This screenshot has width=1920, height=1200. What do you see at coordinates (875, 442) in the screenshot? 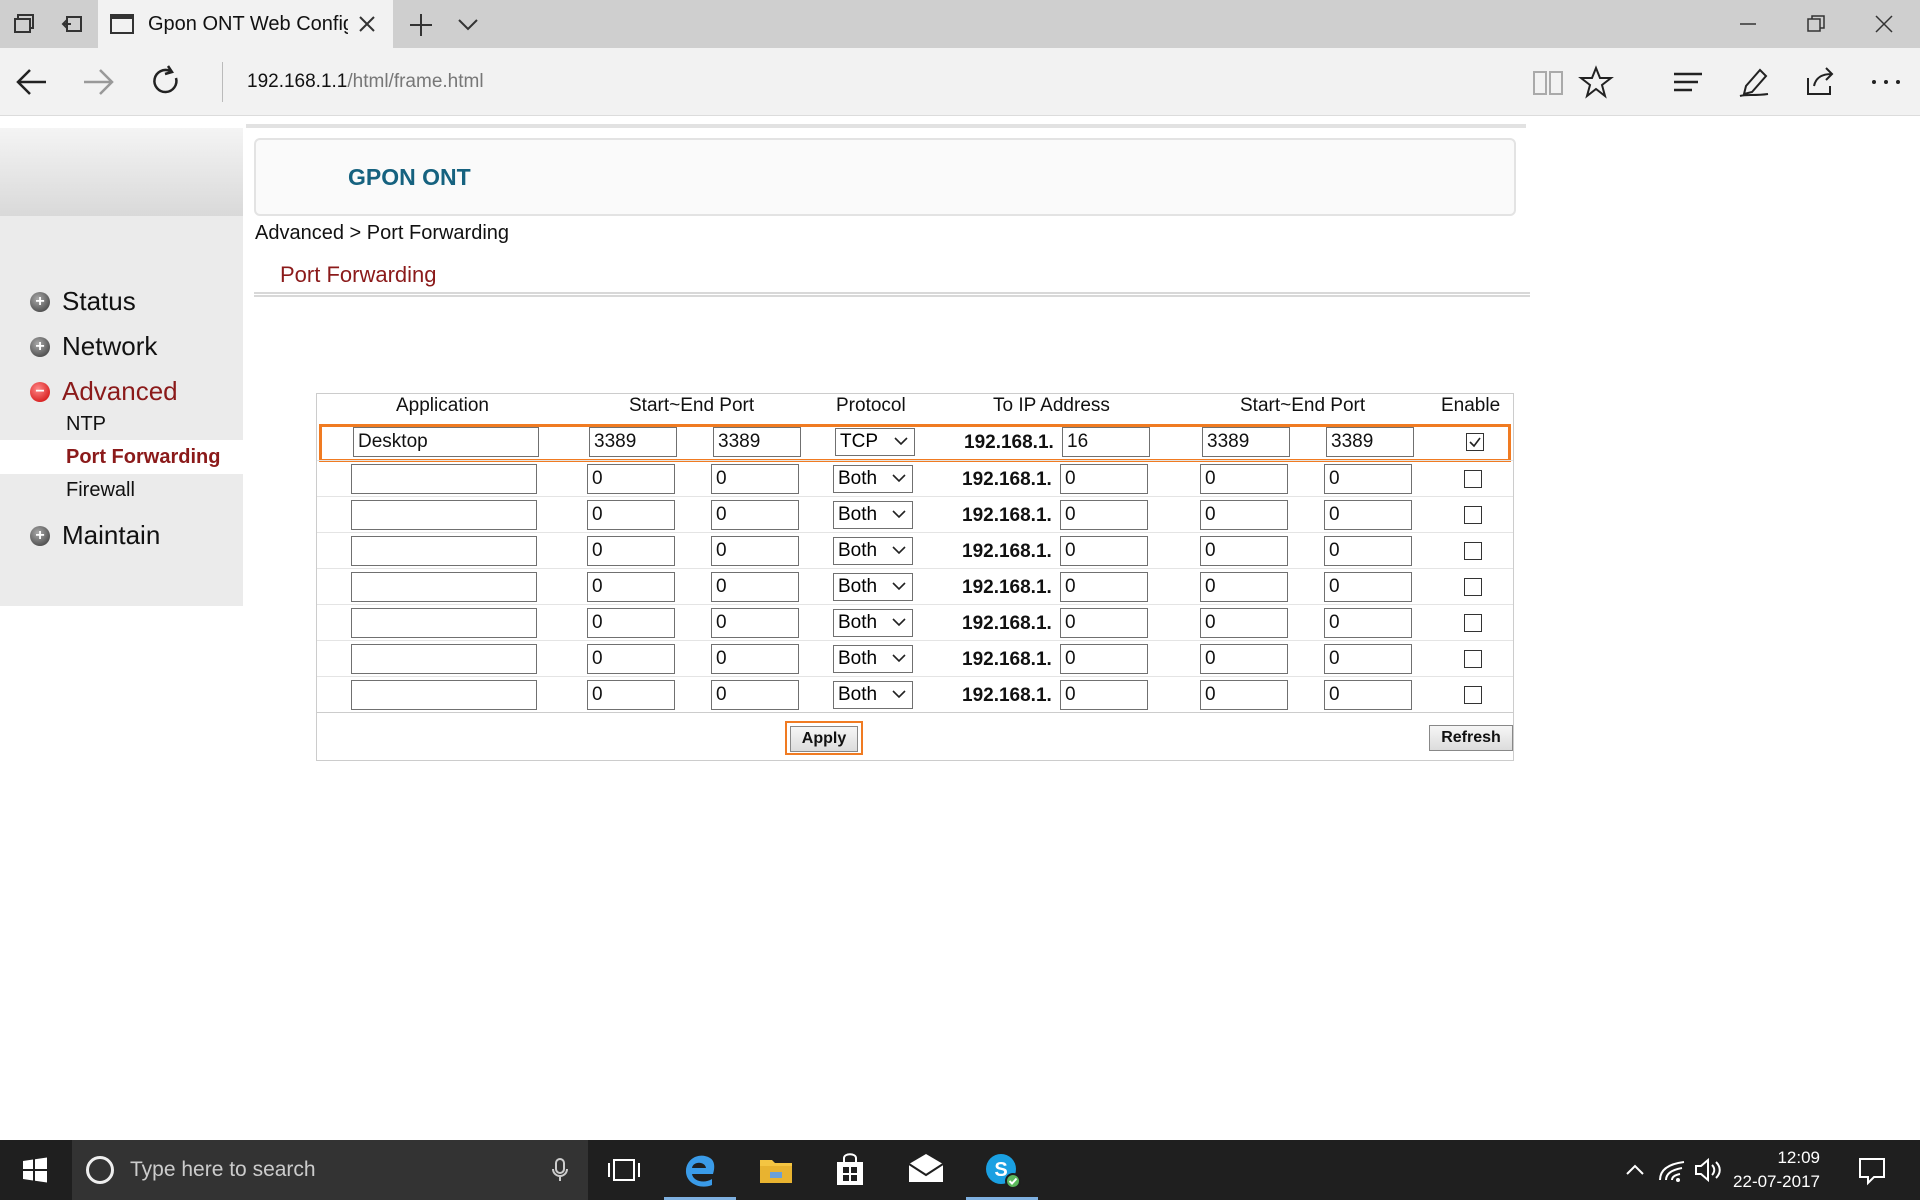
I see `protocol-select: TCP` at bounding box center [875, 442].